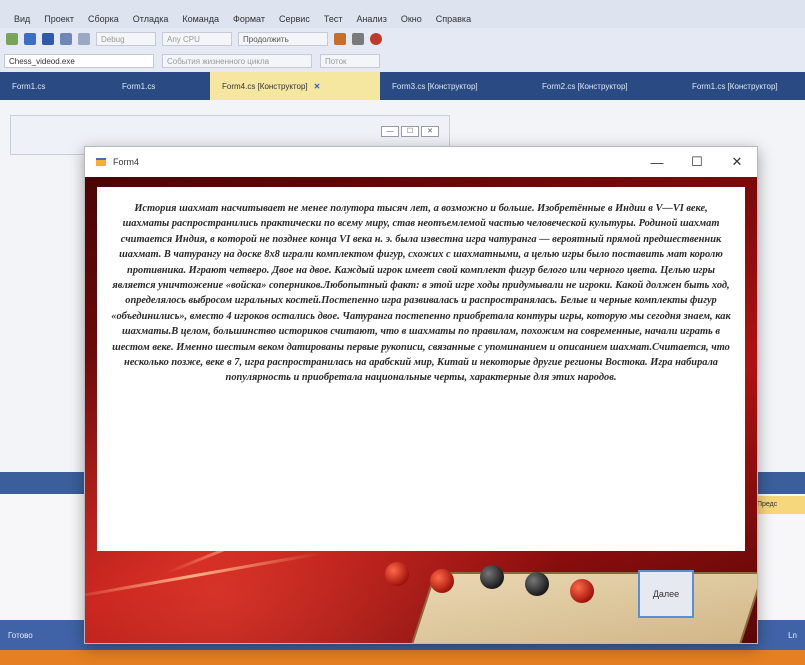  What do you see at coordinates (358, 39) in the screenshot?
I see `stop-icon` at bounding box center [358, 39].